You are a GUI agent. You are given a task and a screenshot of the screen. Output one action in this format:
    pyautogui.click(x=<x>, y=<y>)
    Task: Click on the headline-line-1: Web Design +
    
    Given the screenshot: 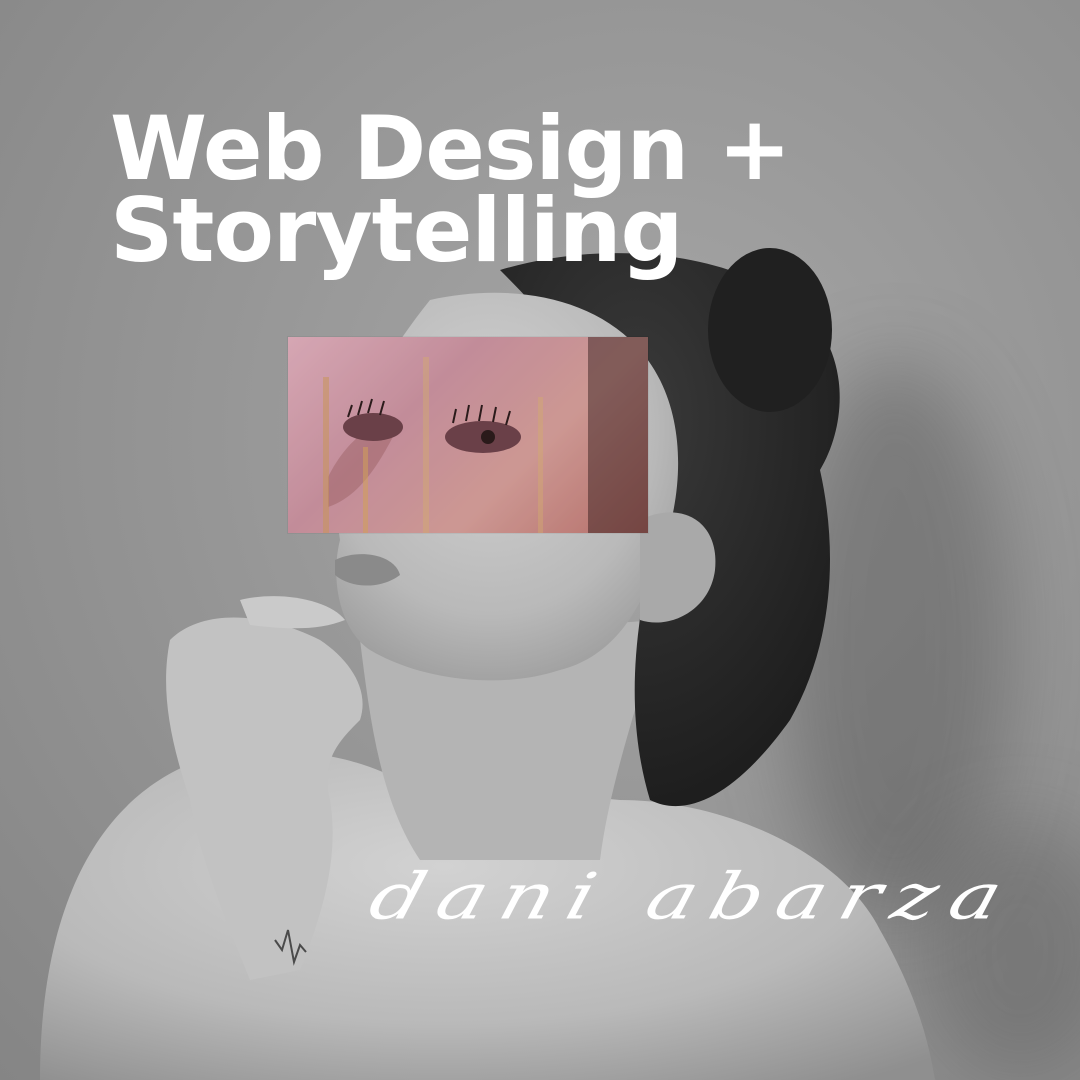 What is the action you would take?
    pyautogui.click(x=451, y=148)
    